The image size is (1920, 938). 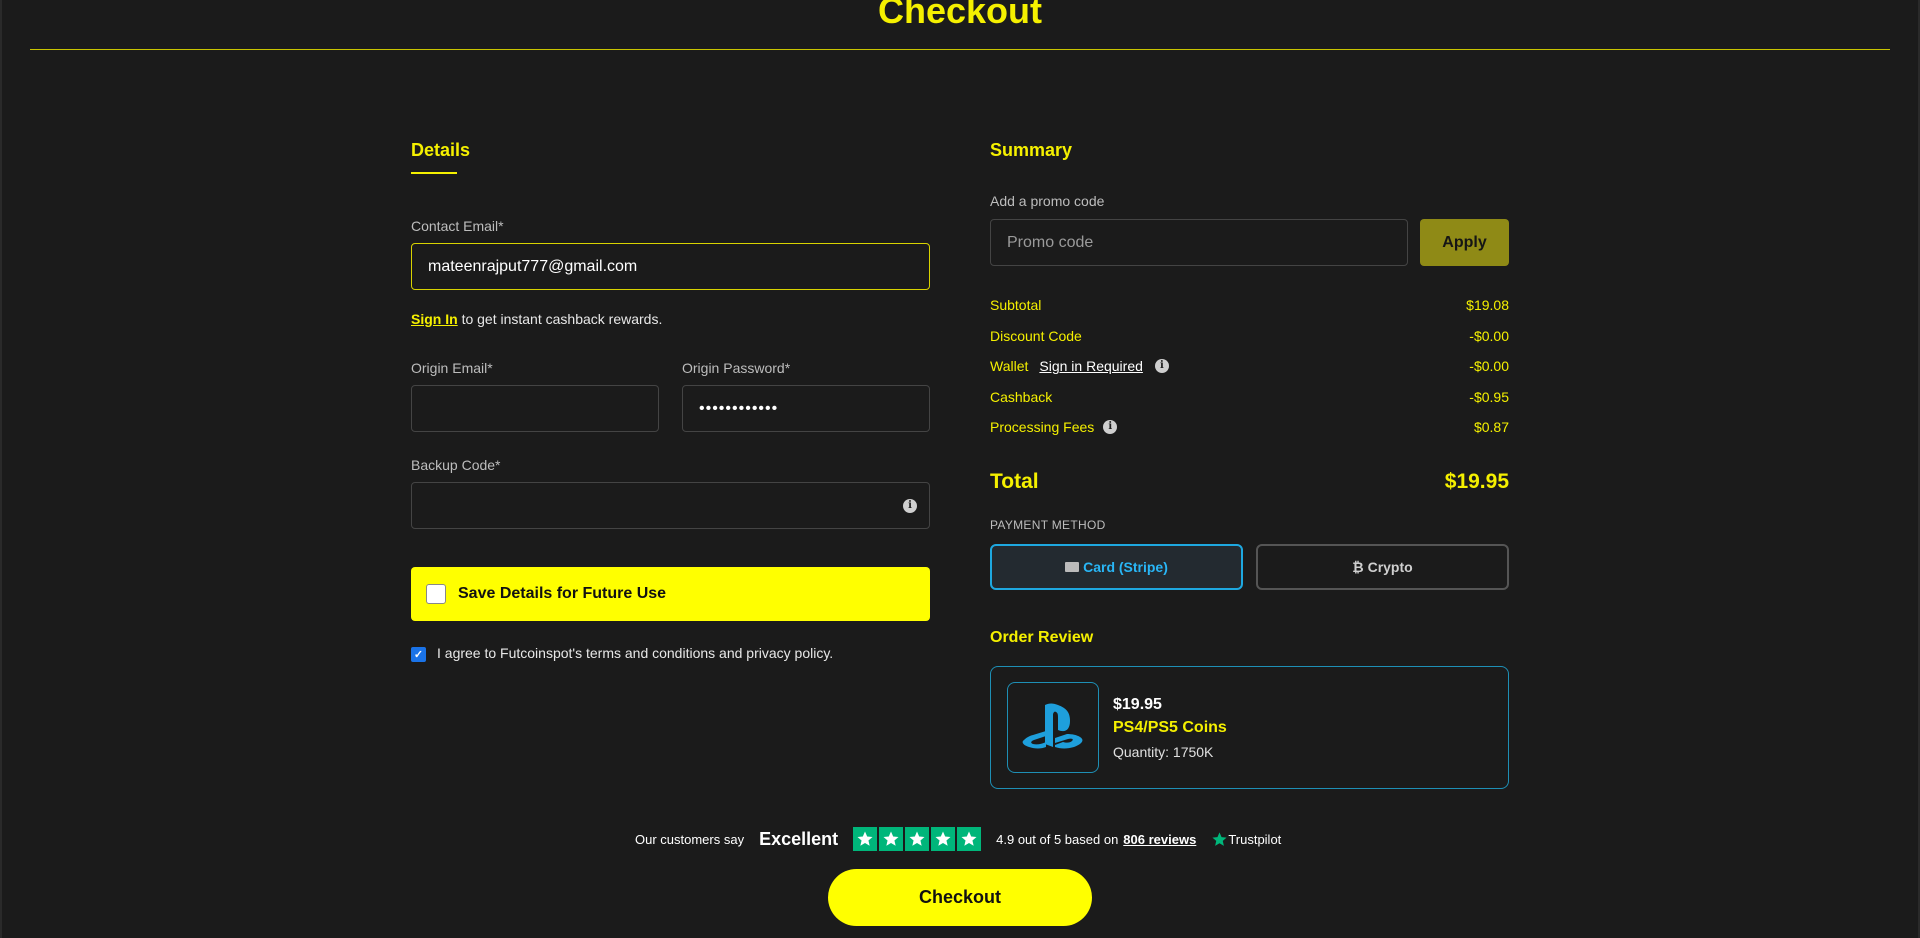 What do you see at coordinates (806, 408) in the screenshot?
I see `origin-password-field: ••••••••••••` at bounding box center [806, 408].